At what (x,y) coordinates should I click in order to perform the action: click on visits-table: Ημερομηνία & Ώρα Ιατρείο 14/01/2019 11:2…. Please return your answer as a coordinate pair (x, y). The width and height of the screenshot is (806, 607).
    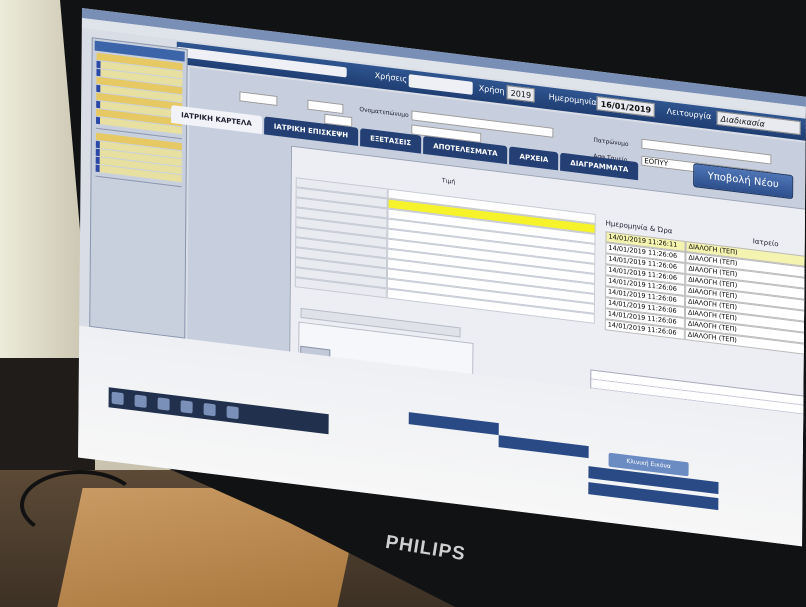
    Looking at the image, I should click on (705, 289).